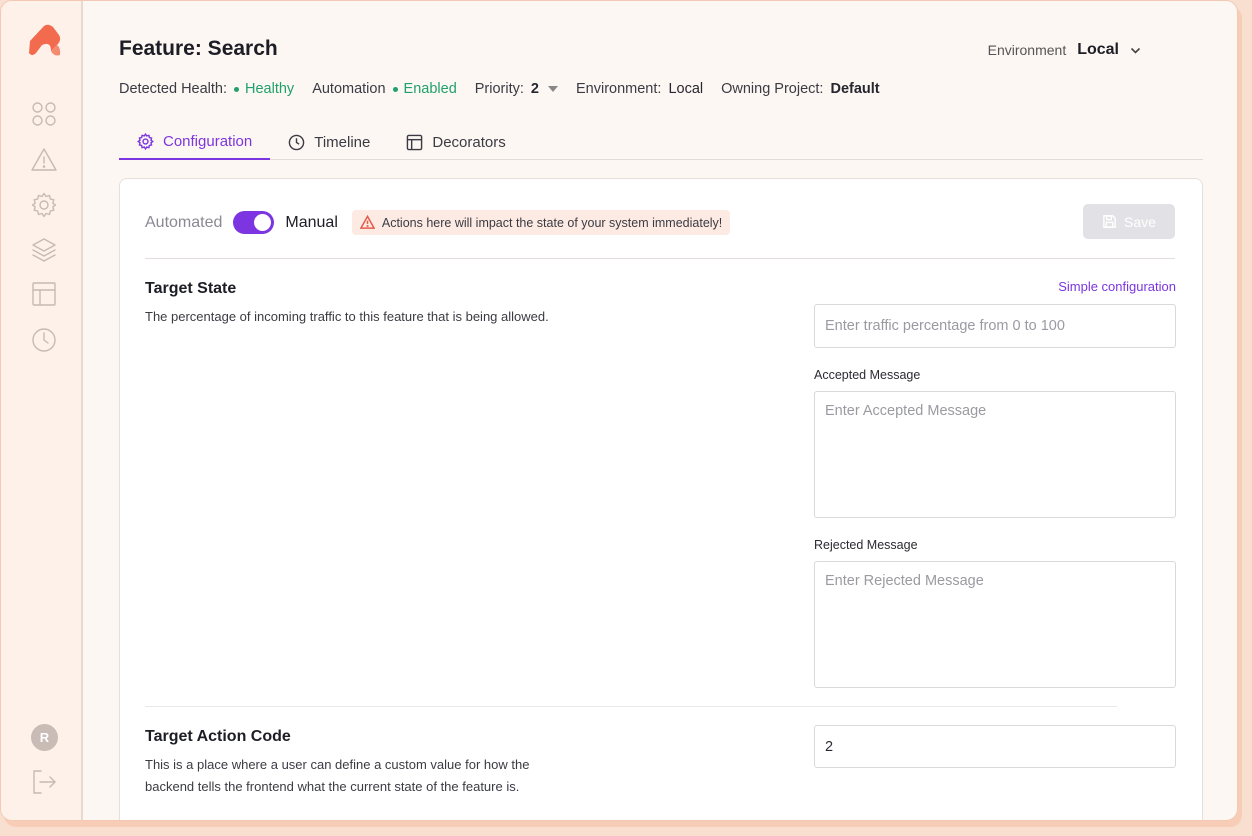 Image resolution: width=1252 pixels, height=836 pixels. Describe the element at coordinates (660, 258) in the screenshot. I see `divider` at that location.